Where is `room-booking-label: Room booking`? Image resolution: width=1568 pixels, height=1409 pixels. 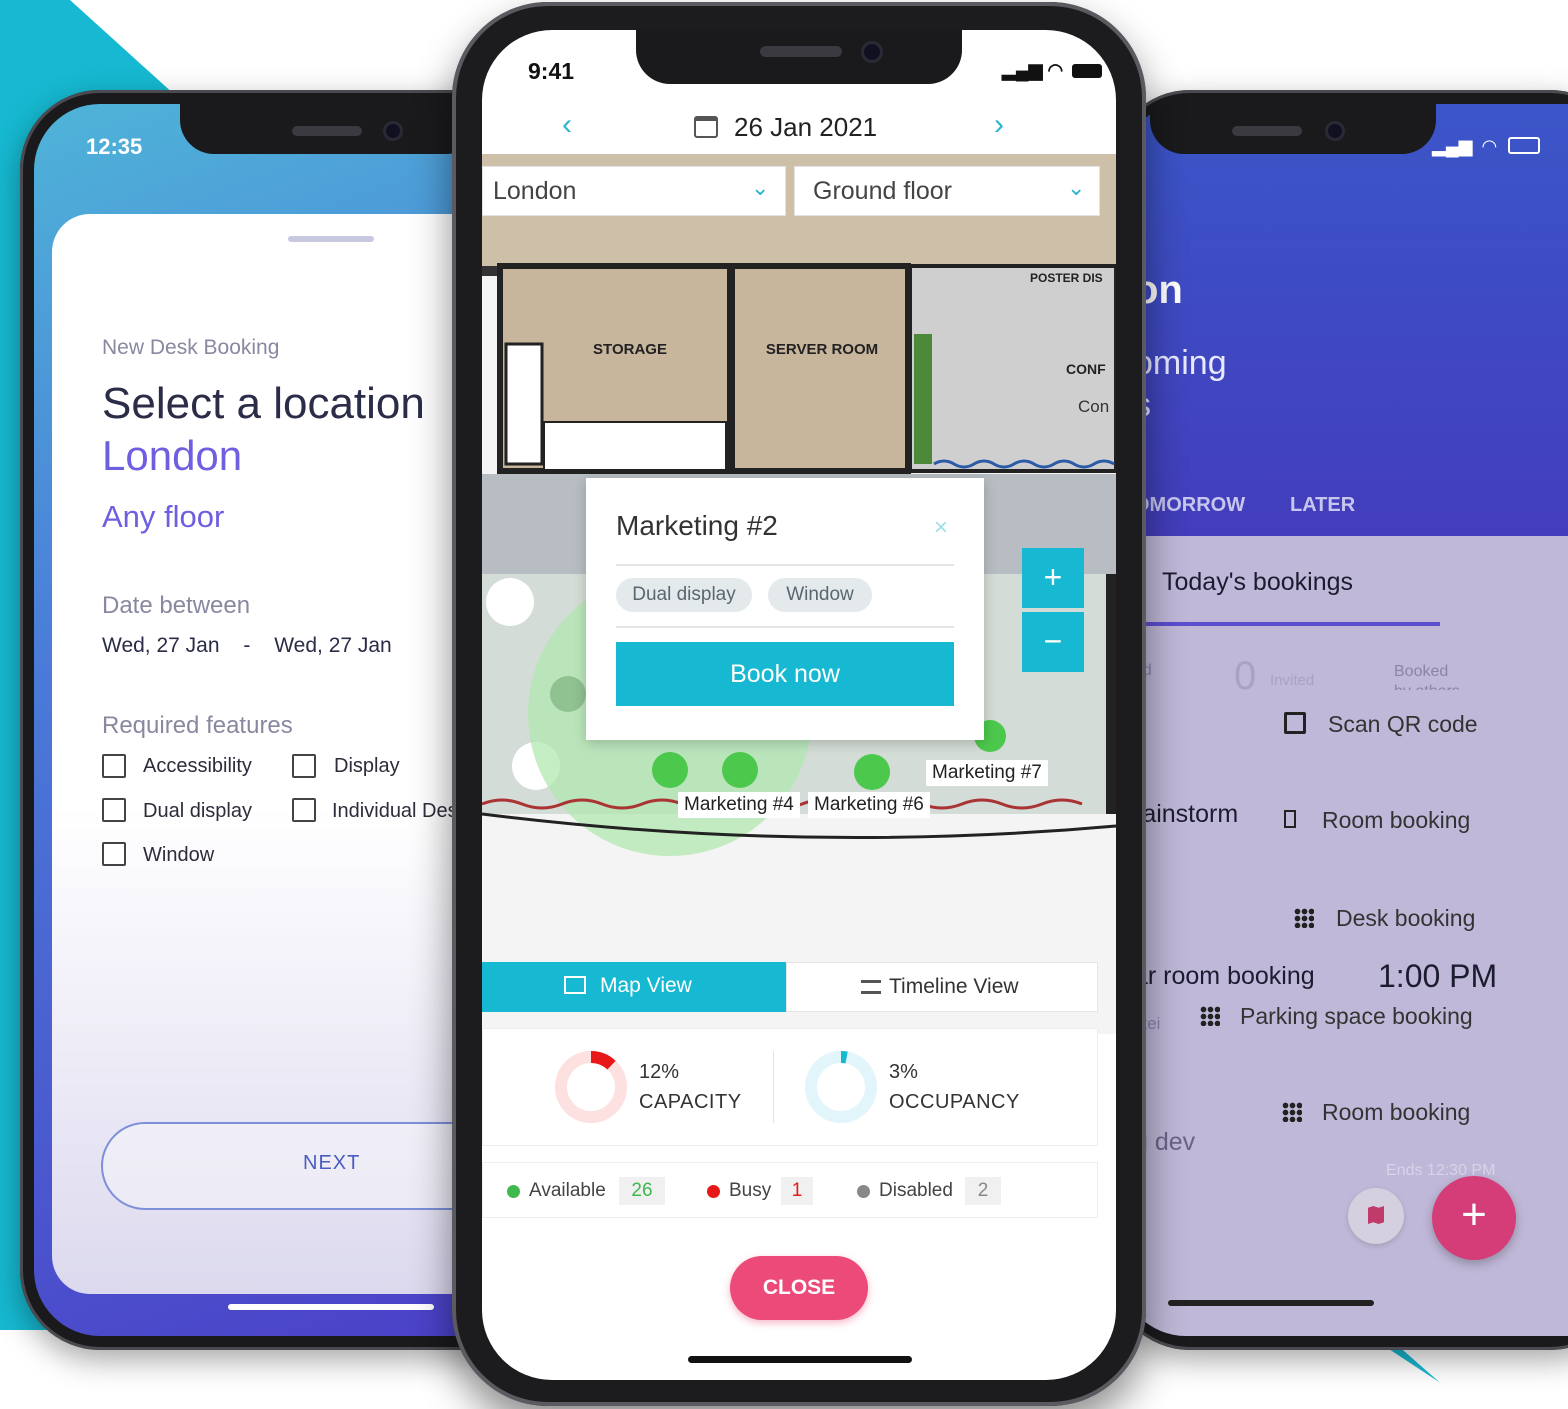
room-booking-label: Room booking is located at coordinates (1396, 820).